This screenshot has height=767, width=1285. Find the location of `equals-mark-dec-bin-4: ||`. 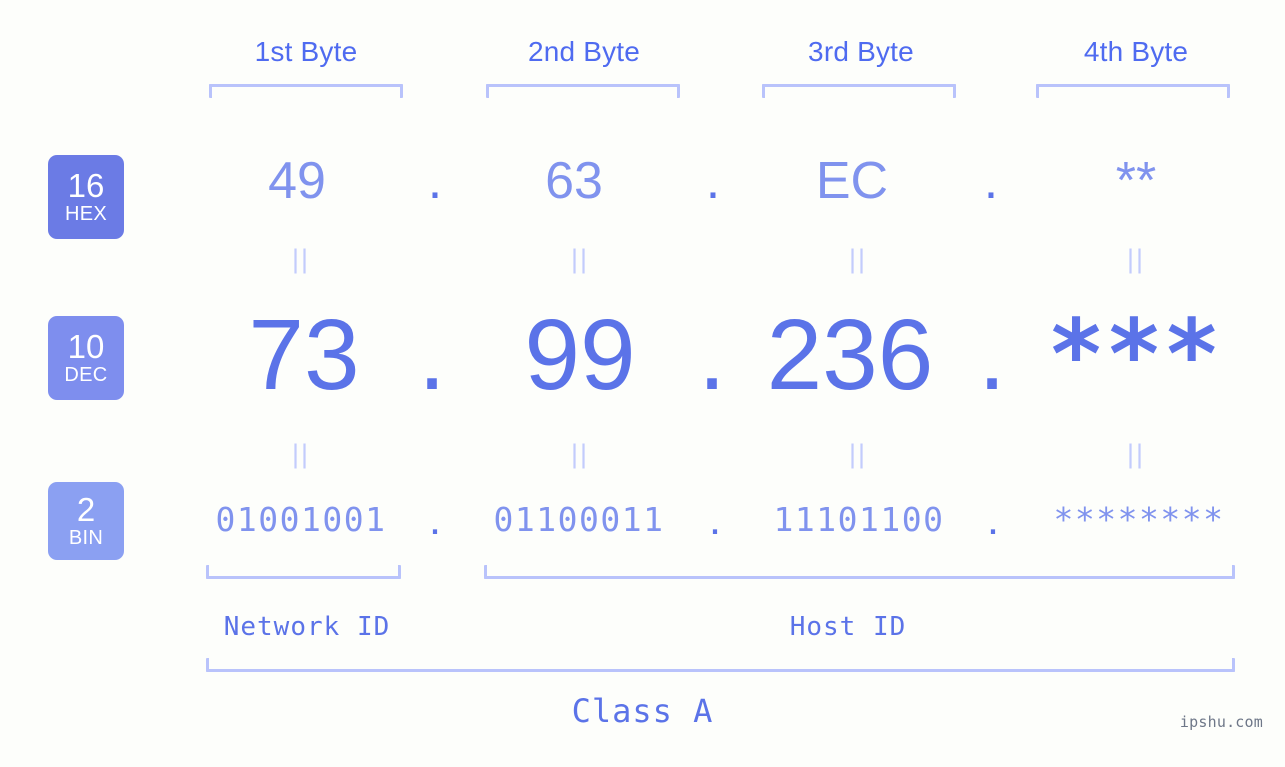

equals-mark-dec-bin-4: || is located at coordinates (1136, 454).